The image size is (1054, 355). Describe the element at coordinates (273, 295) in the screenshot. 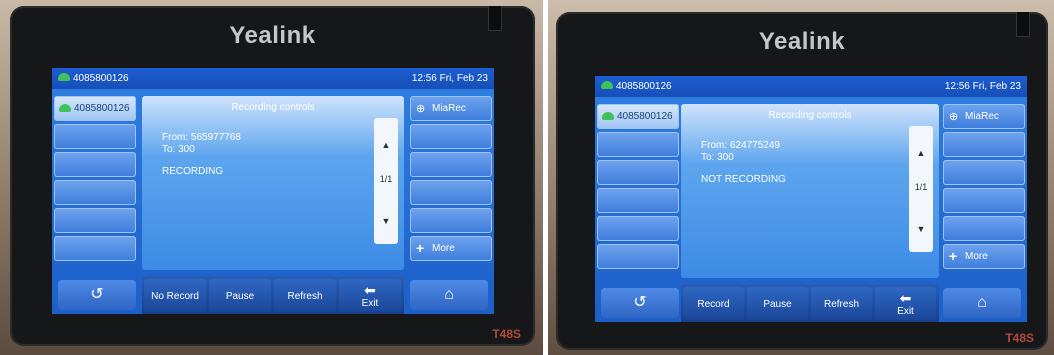

I see `softkey-bar: No Record Pause Refresh ⬅ Exit` at that location.